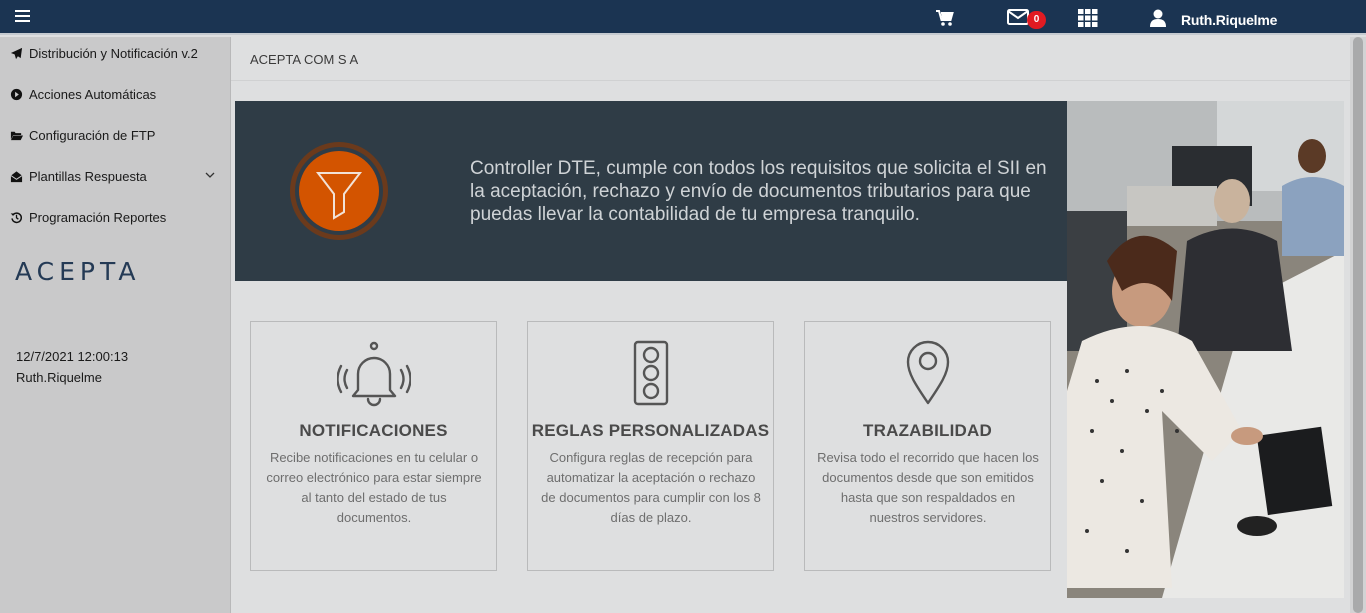  What do you see at coordinates (1229, 20) in the screenshot?
I see `user-name: Ruth.Riquelme` at bounding box center [1229, 20].